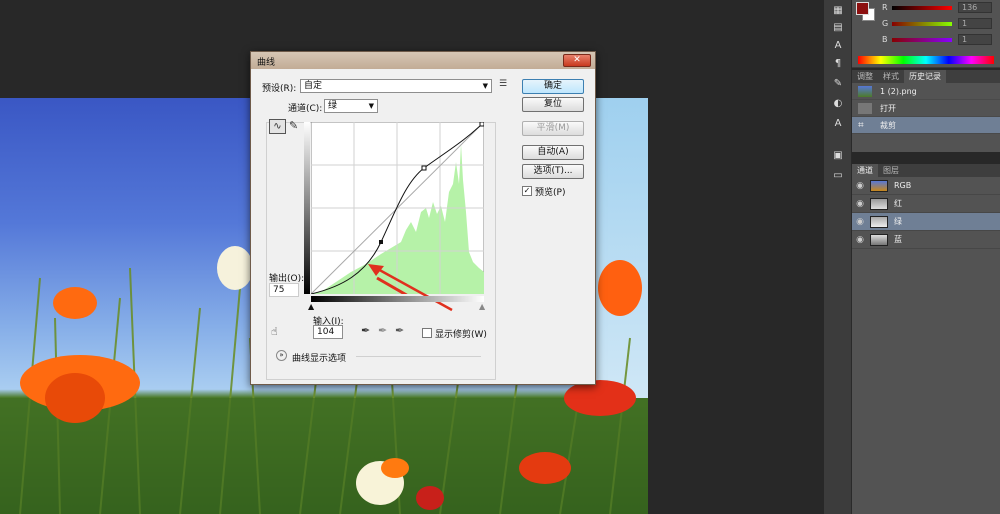 This screenshot has height=514, width=1000. What do you see at coordinates (527, 191) in the screenshot?
I see `preview-checkbox: ✓` at bounding box center [527, 191].